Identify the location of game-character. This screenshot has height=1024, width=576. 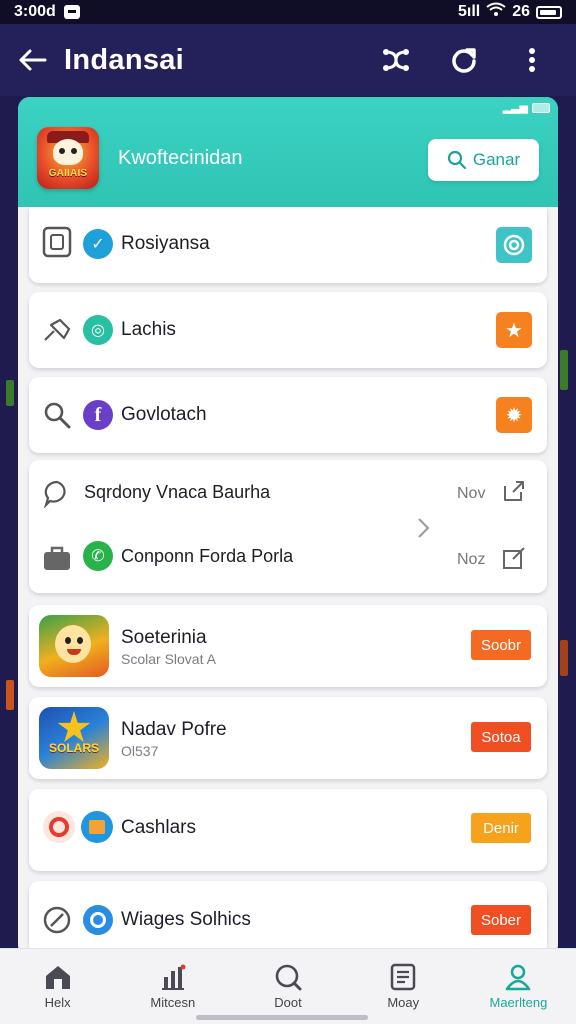
(73, 644).